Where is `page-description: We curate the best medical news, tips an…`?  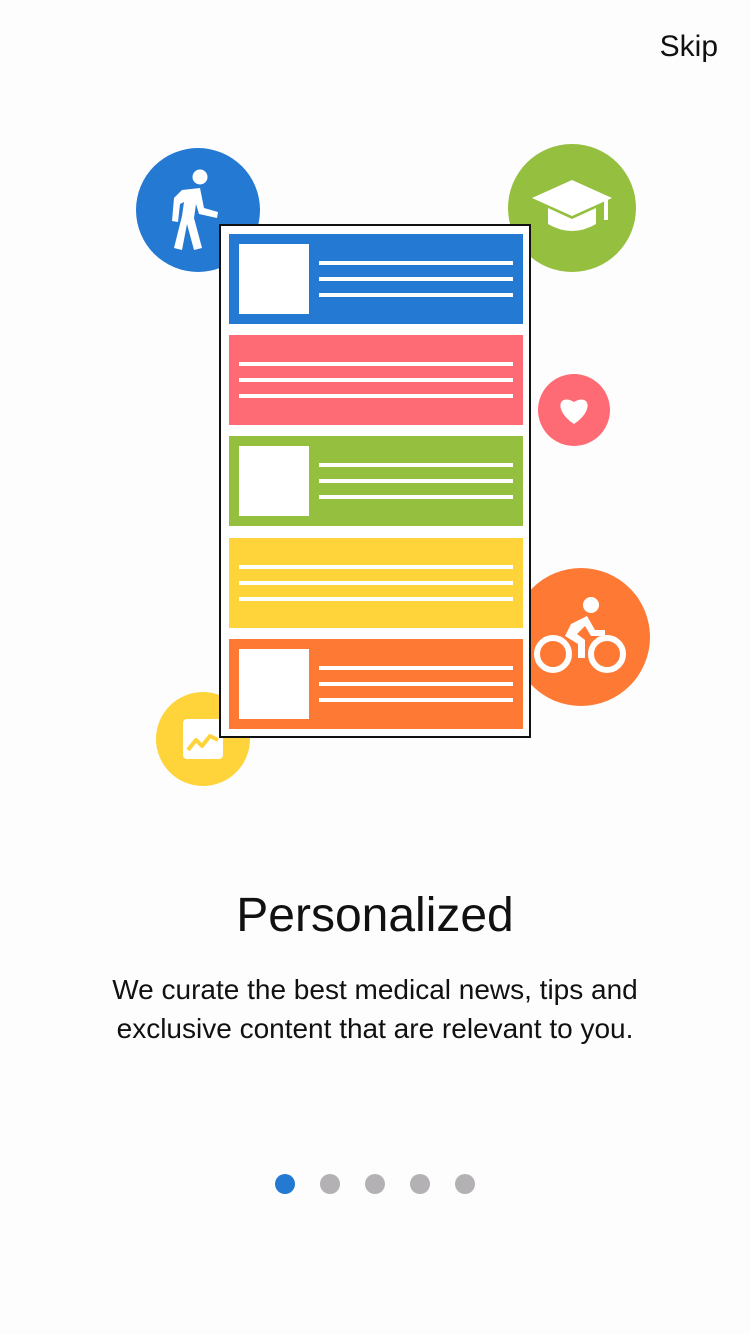
page-description: We curate the best medical news, tips an… is located at coordinates (375, 1009).